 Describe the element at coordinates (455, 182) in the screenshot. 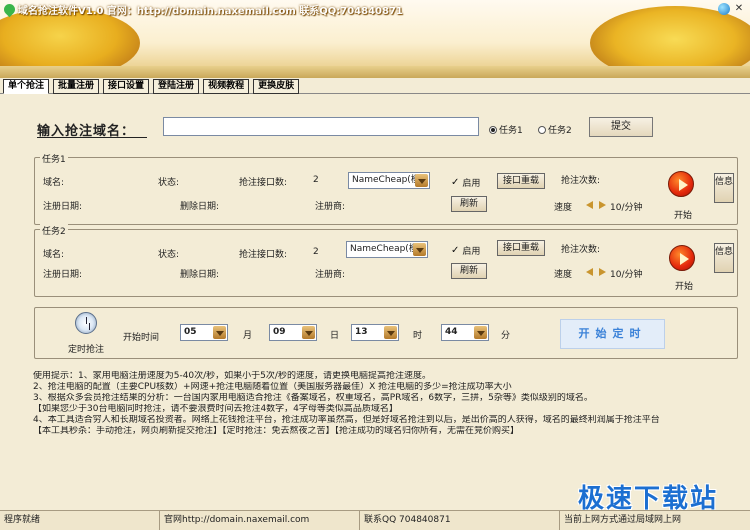

I see `checkmark-icon: ✓` at that location.